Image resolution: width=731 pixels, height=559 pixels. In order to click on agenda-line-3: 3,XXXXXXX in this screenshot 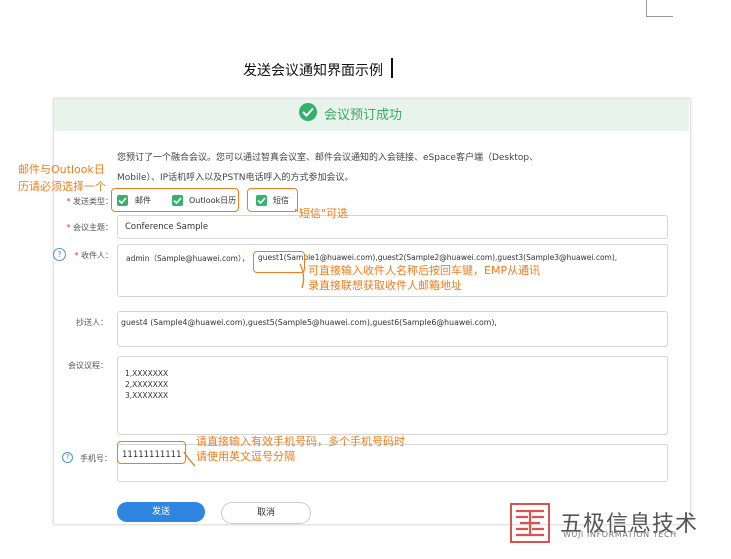, I will do `click(147, 395)`.